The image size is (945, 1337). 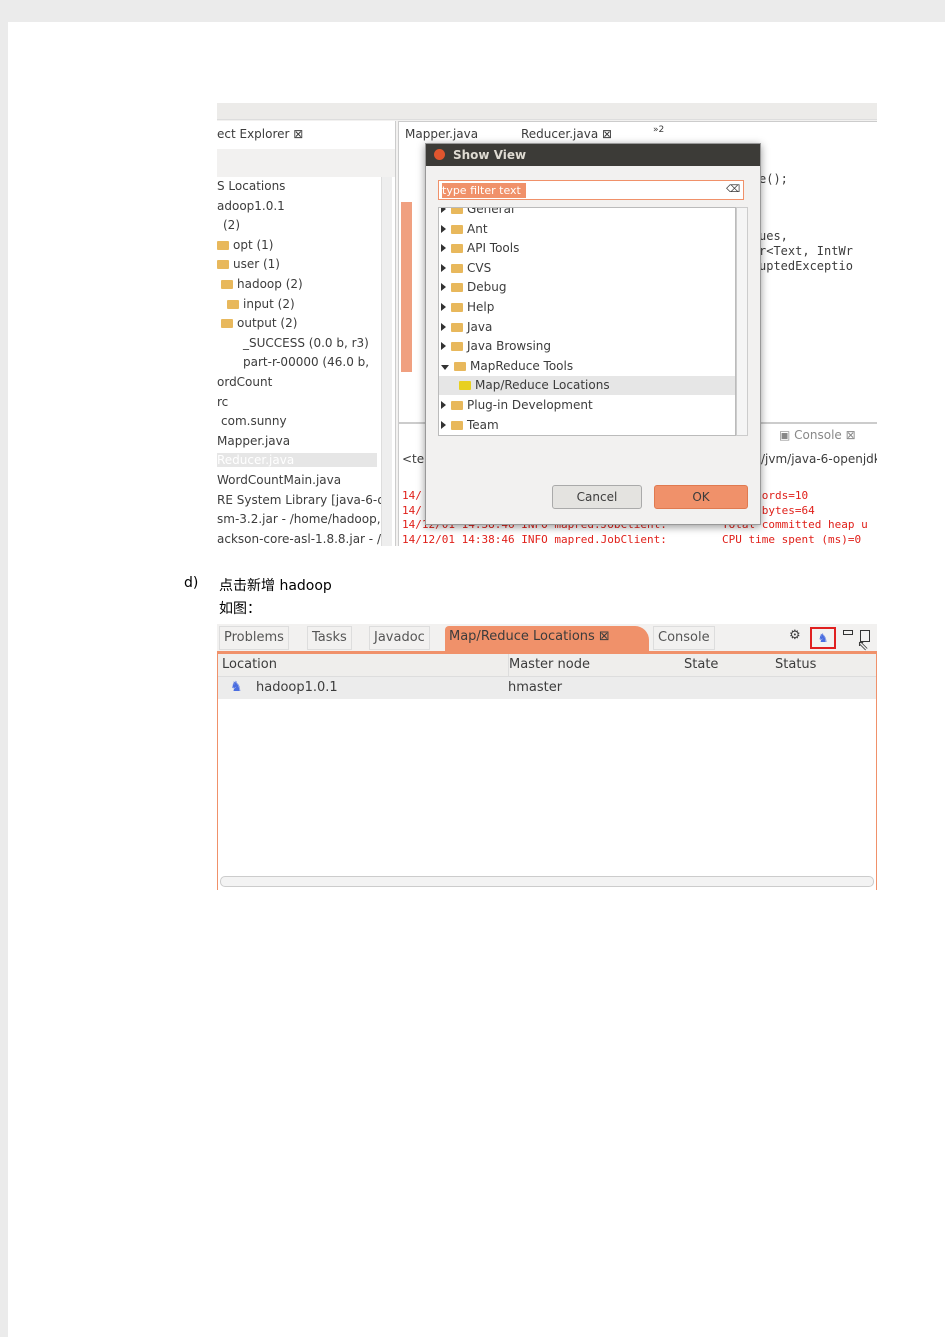 I want to click on tab-mapper-java: Mapper.java, so click(x=441, y=134).